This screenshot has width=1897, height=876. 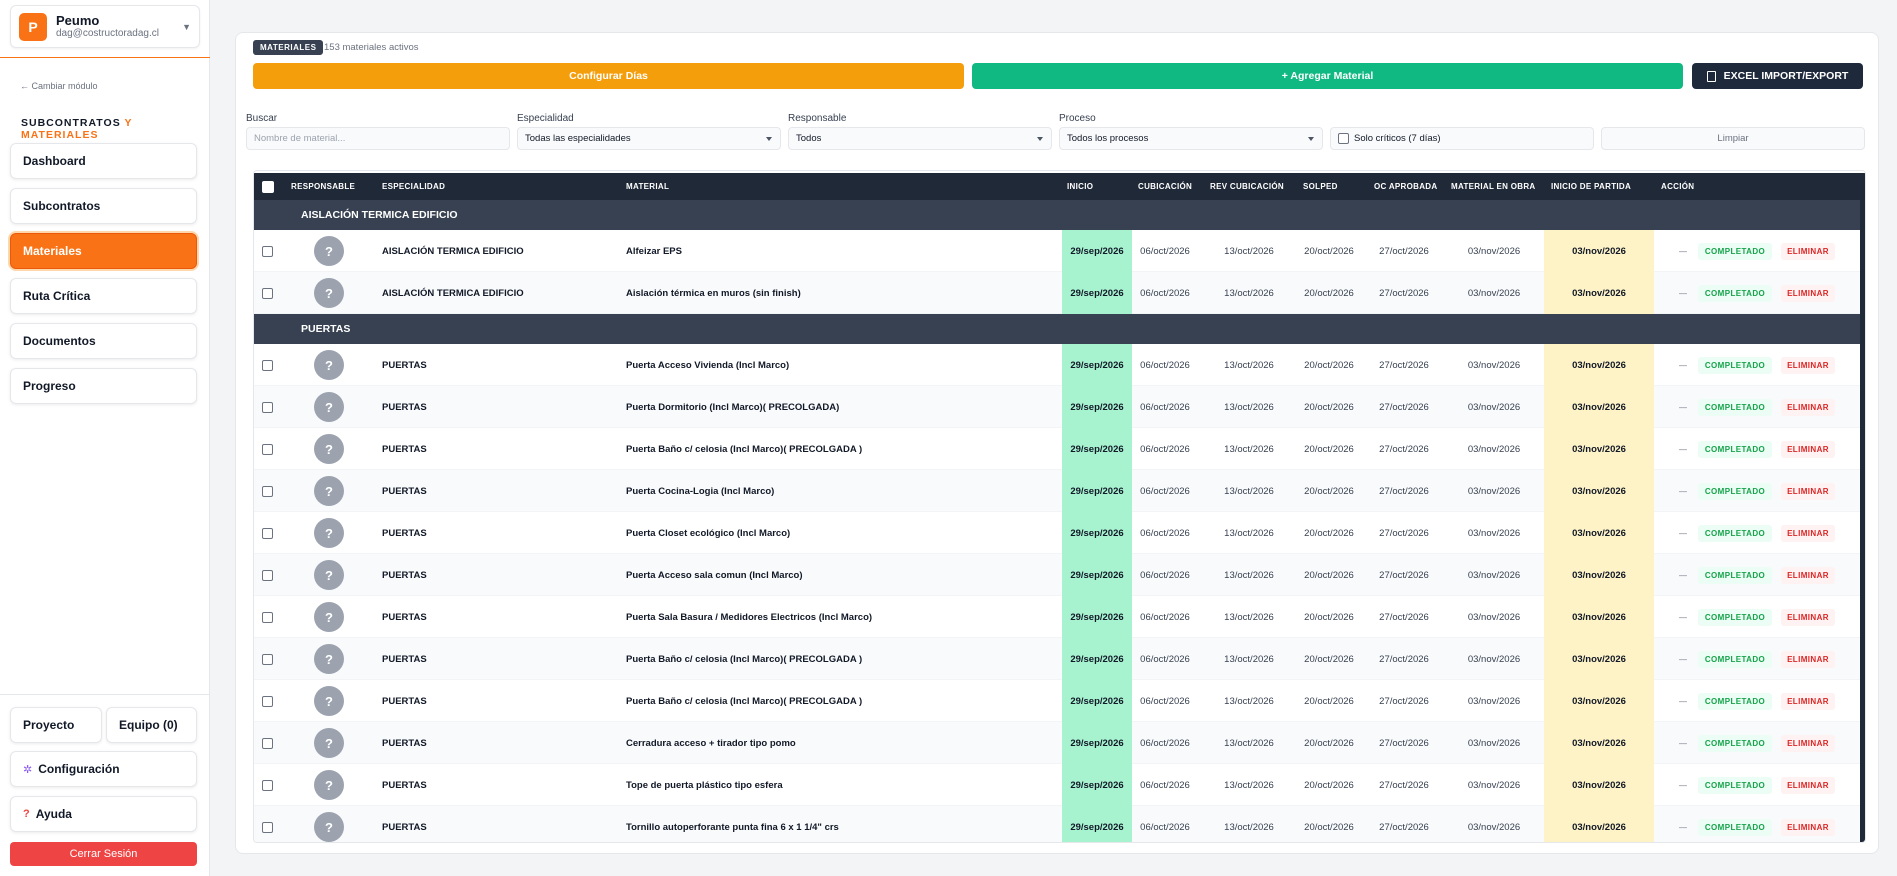 I want to click on sidebar-item-materiales: Materiales, so click(x=103, y=251).